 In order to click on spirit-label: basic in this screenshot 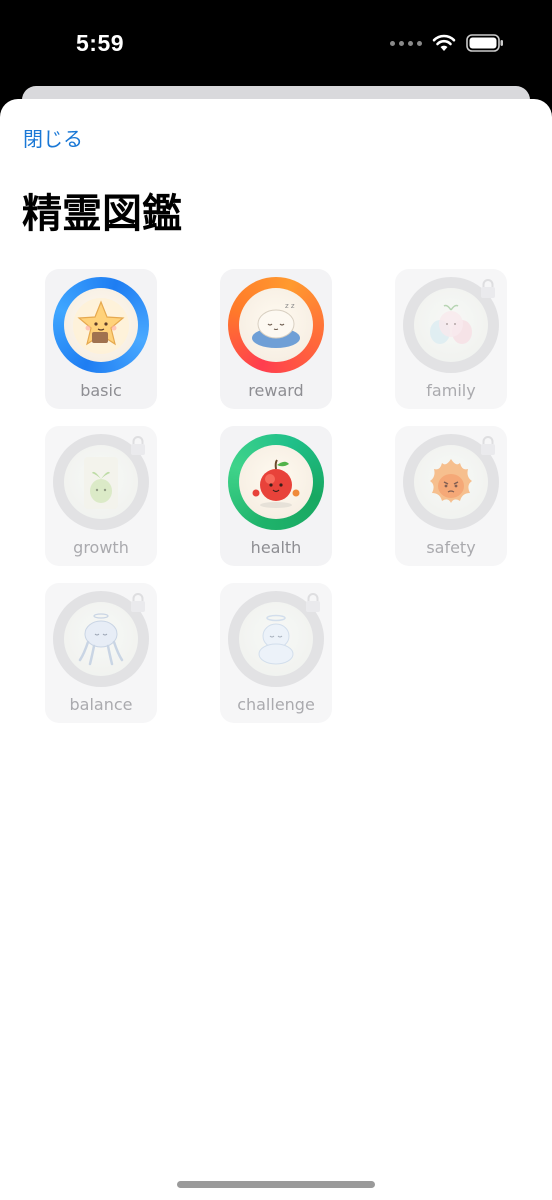, I will do `click(101, 390)`.